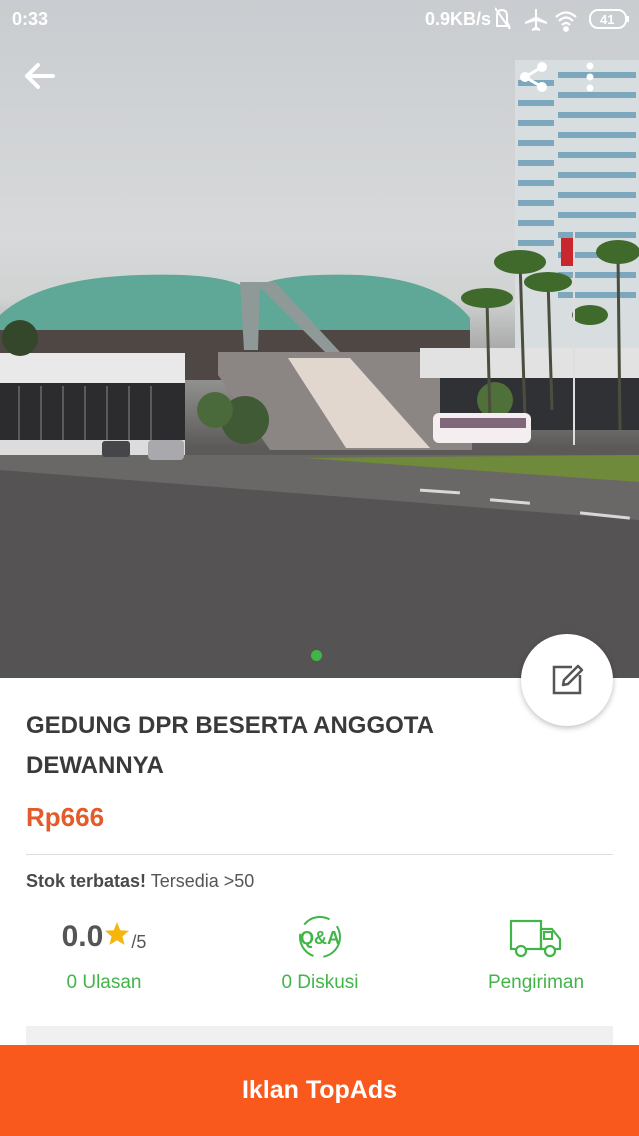 The width and height of the screenshot is (639, 1136). Describe the element at coordinates (320, 982) in the screenshot. I see `discussion-label: 0 Diskusi` at that location.